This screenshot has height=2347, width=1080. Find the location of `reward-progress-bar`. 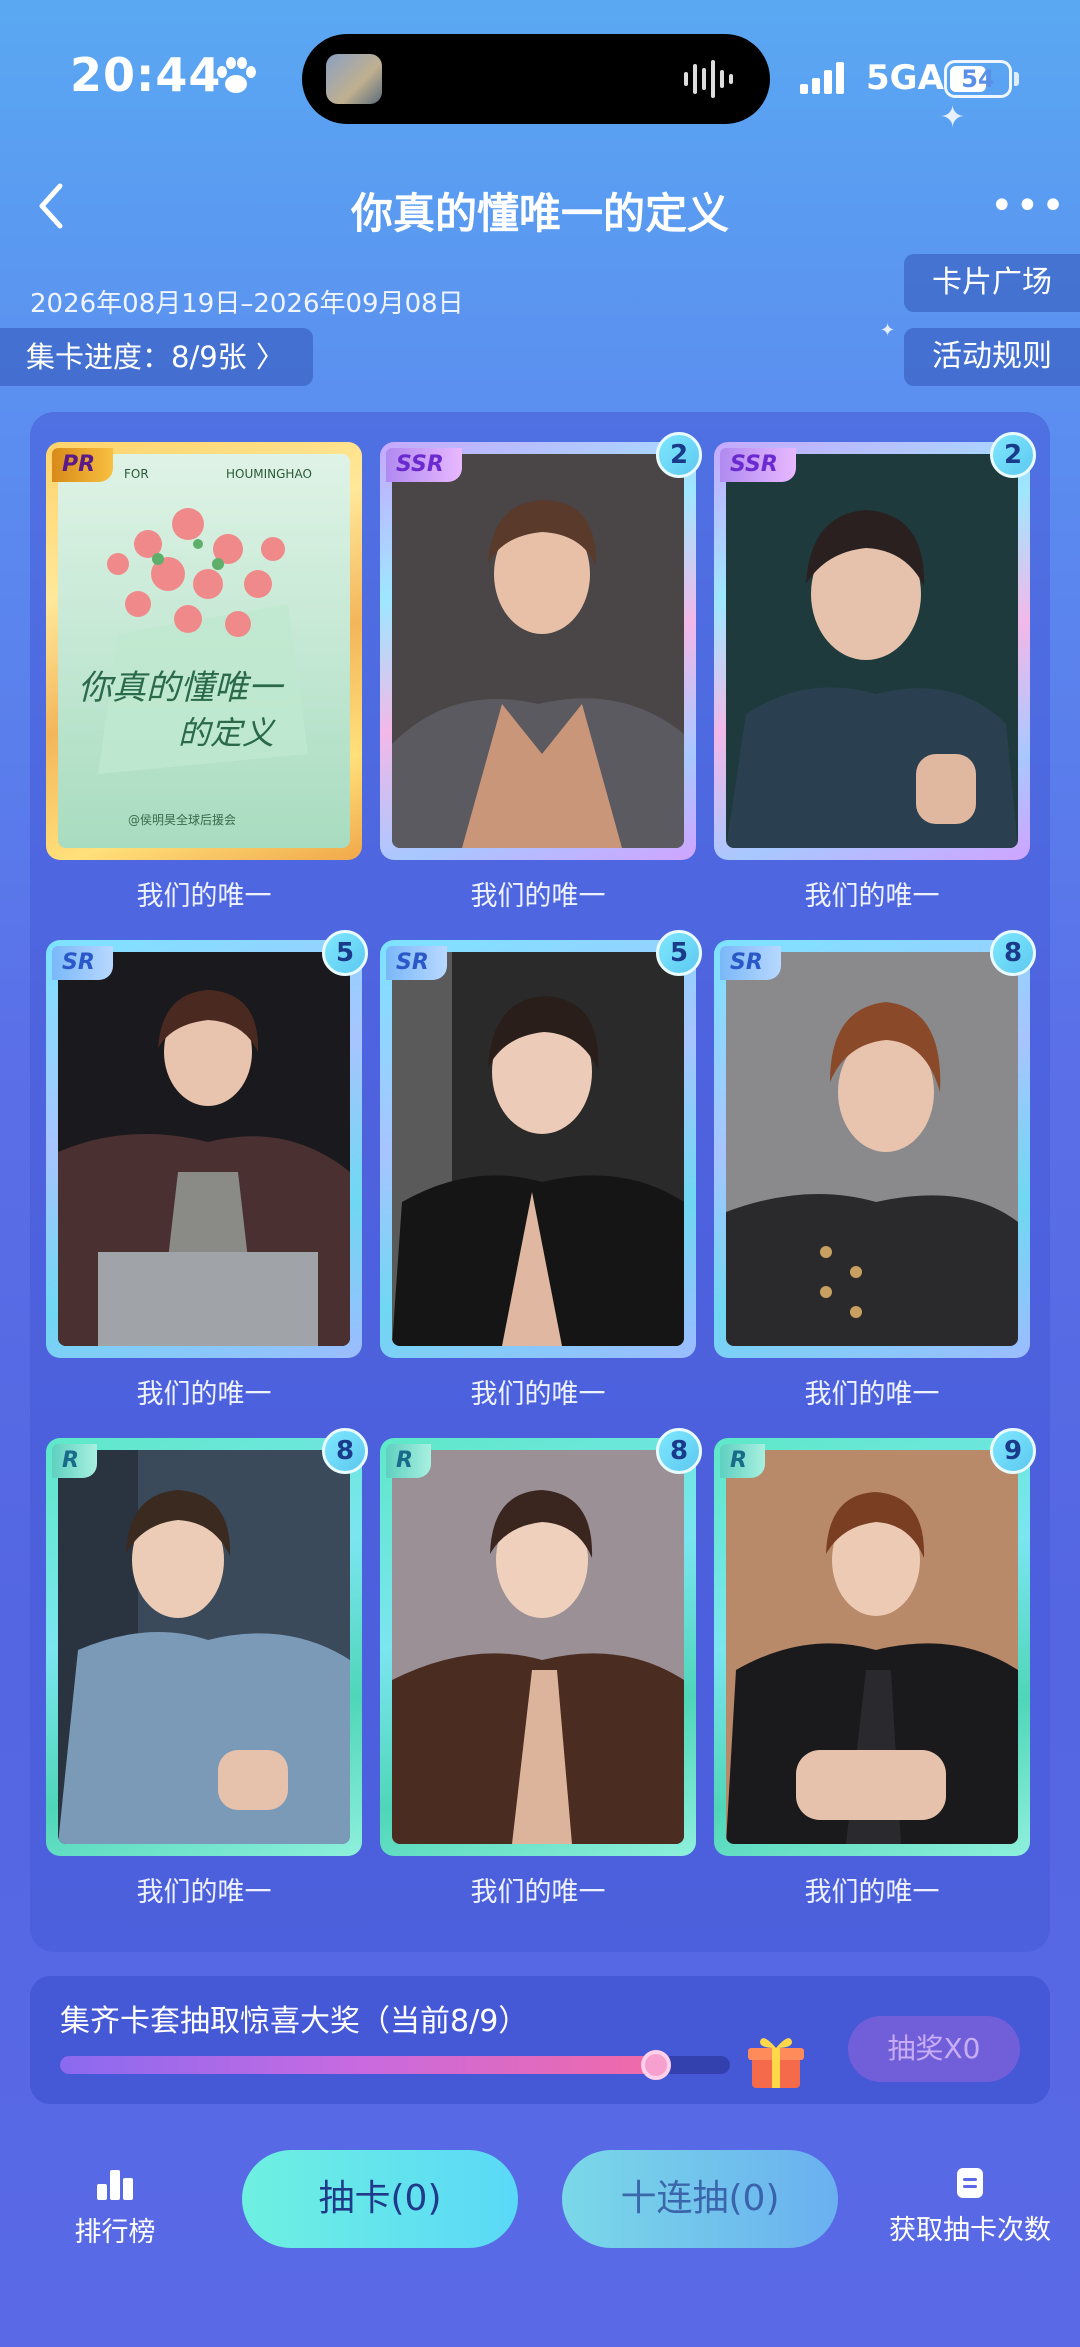

reward-progress-bar is located at coordinates (395, 2065).